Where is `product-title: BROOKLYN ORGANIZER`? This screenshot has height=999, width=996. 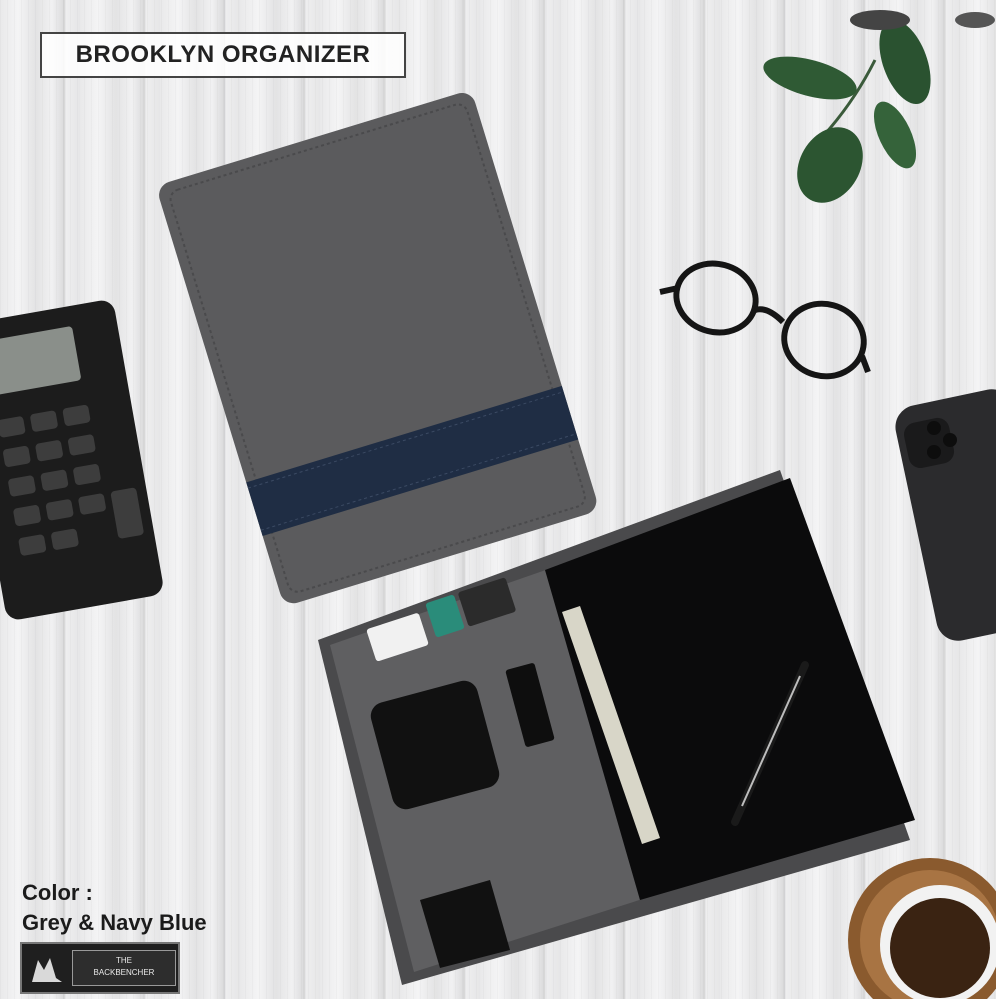 product-title: BROOKLYN ORGANIZER is located at coordinates (223, 55).